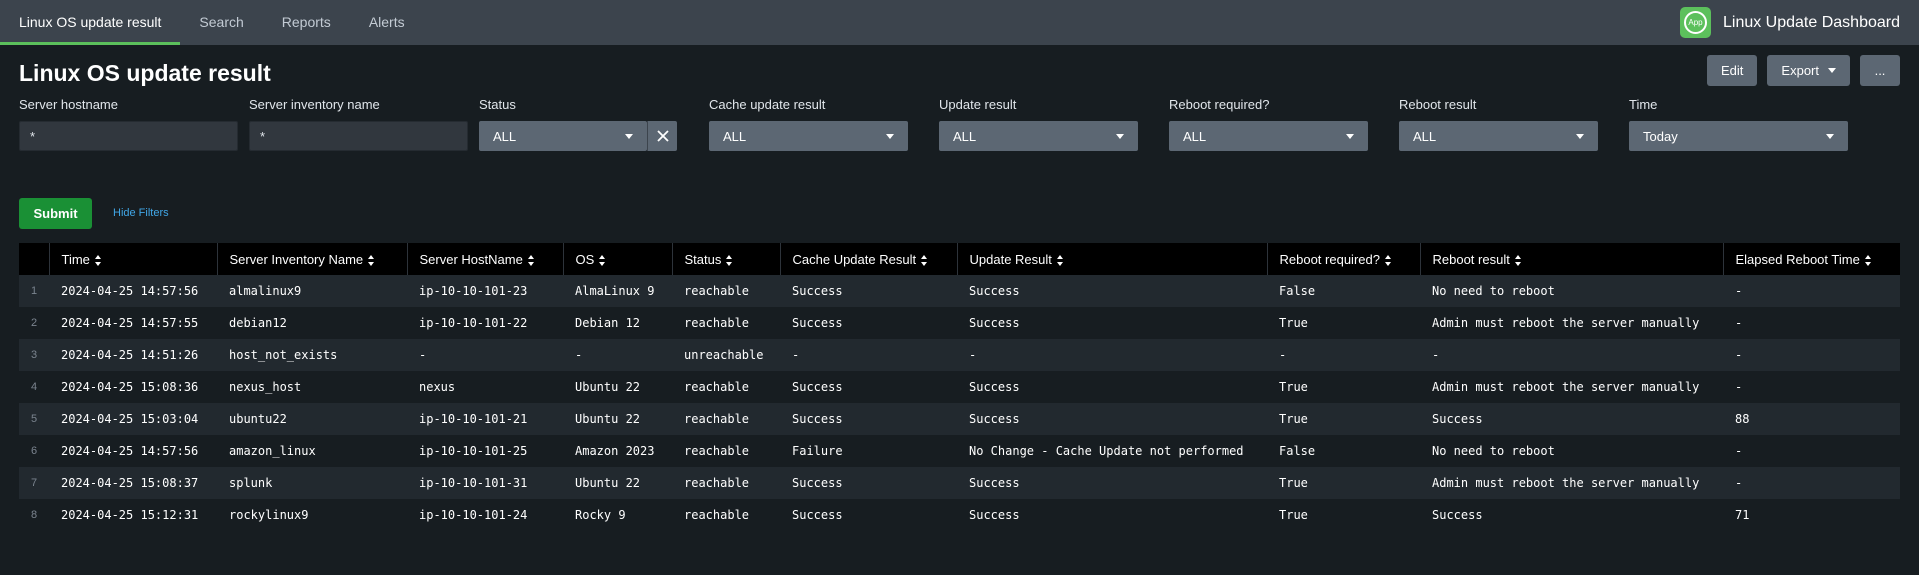 The image size is (1919, 575). What do you see at coordinates (1571, 259) in the screenshot?
I see `column-header-reboot-result: Reboot result` at bounding box center [1571, 259].